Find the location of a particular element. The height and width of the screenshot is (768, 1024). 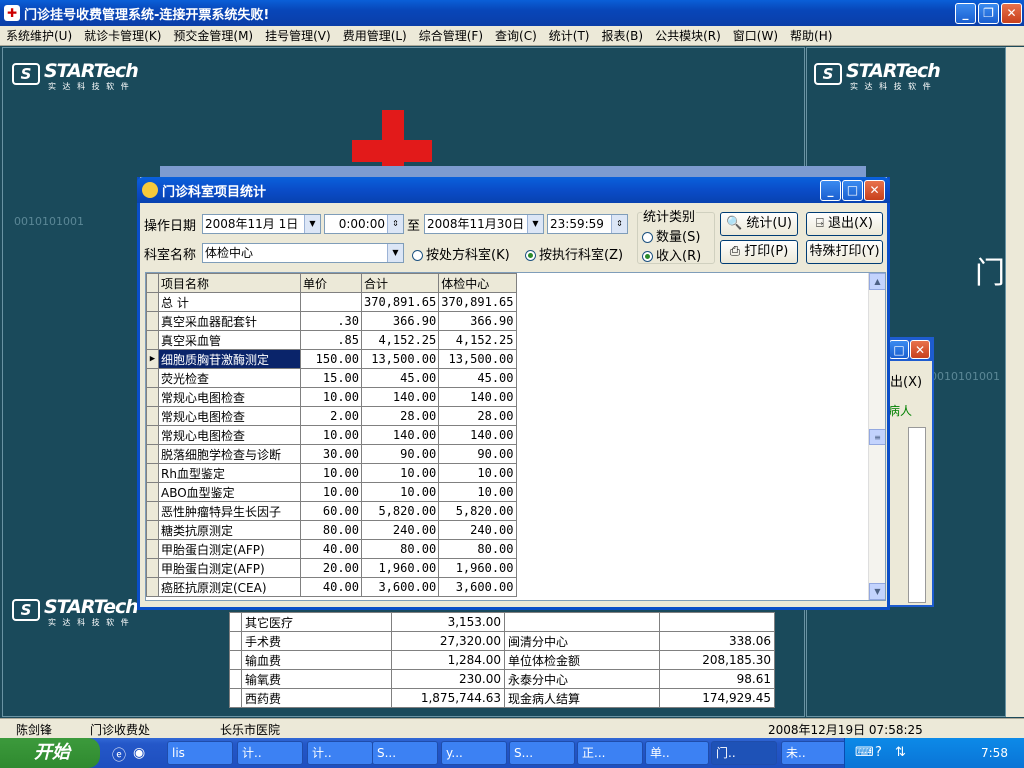

header-indicator is located at coordinates (152, 283).